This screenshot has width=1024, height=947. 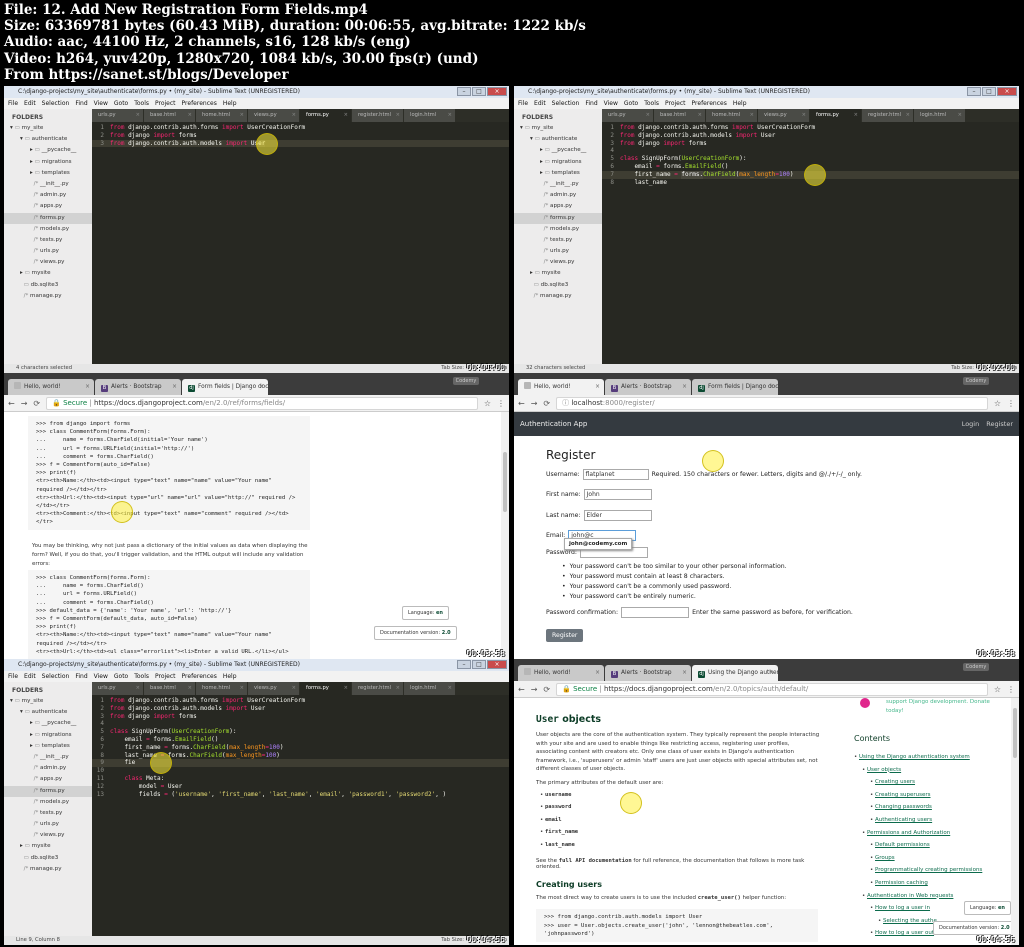 I want to click on toc-link: Creating superusers, so click(x=903, y=795).